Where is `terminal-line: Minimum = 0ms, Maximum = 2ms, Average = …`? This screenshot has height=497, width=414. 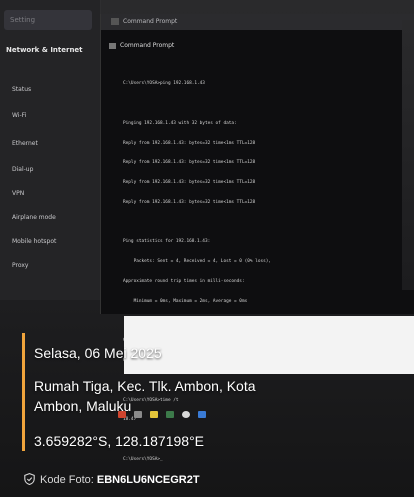 terminal-line: Minimum = 0ms, Maximum = 2ms, Average = … is located at coordinates (185, 301).